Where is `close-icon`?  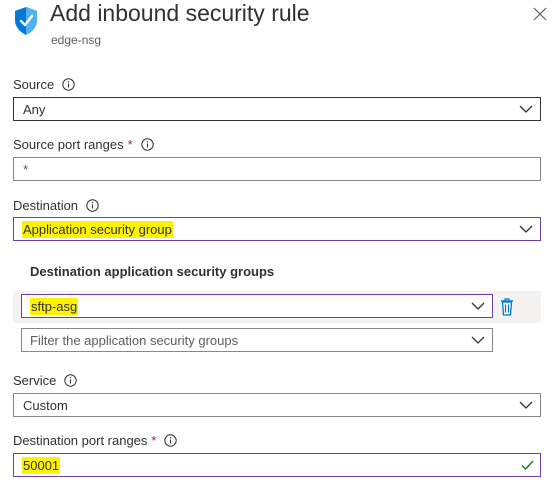 close-icon is located at coordinates (540, 14).